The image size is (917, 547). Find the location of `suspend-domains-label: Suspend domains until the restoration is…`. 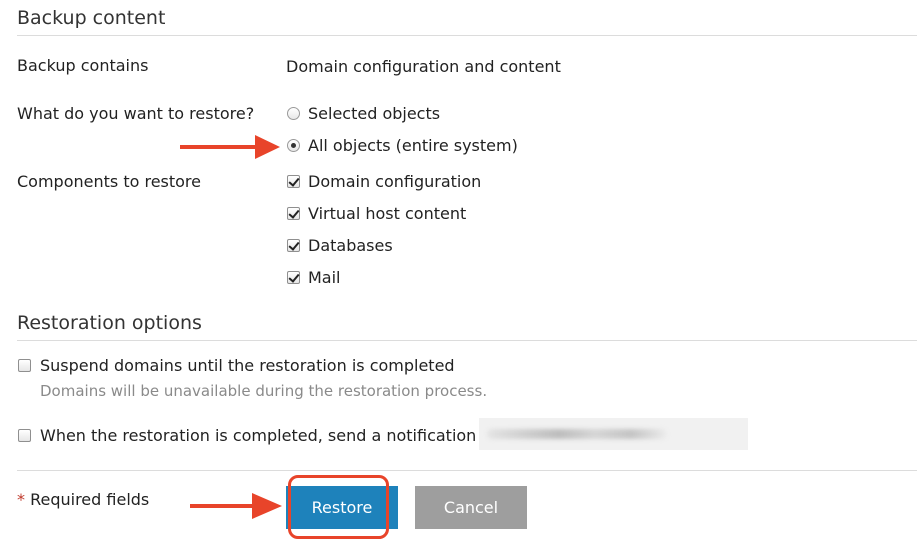

suspend-domains-label: Suspend domains until the restoration is… is located at coordinates (247, 365).